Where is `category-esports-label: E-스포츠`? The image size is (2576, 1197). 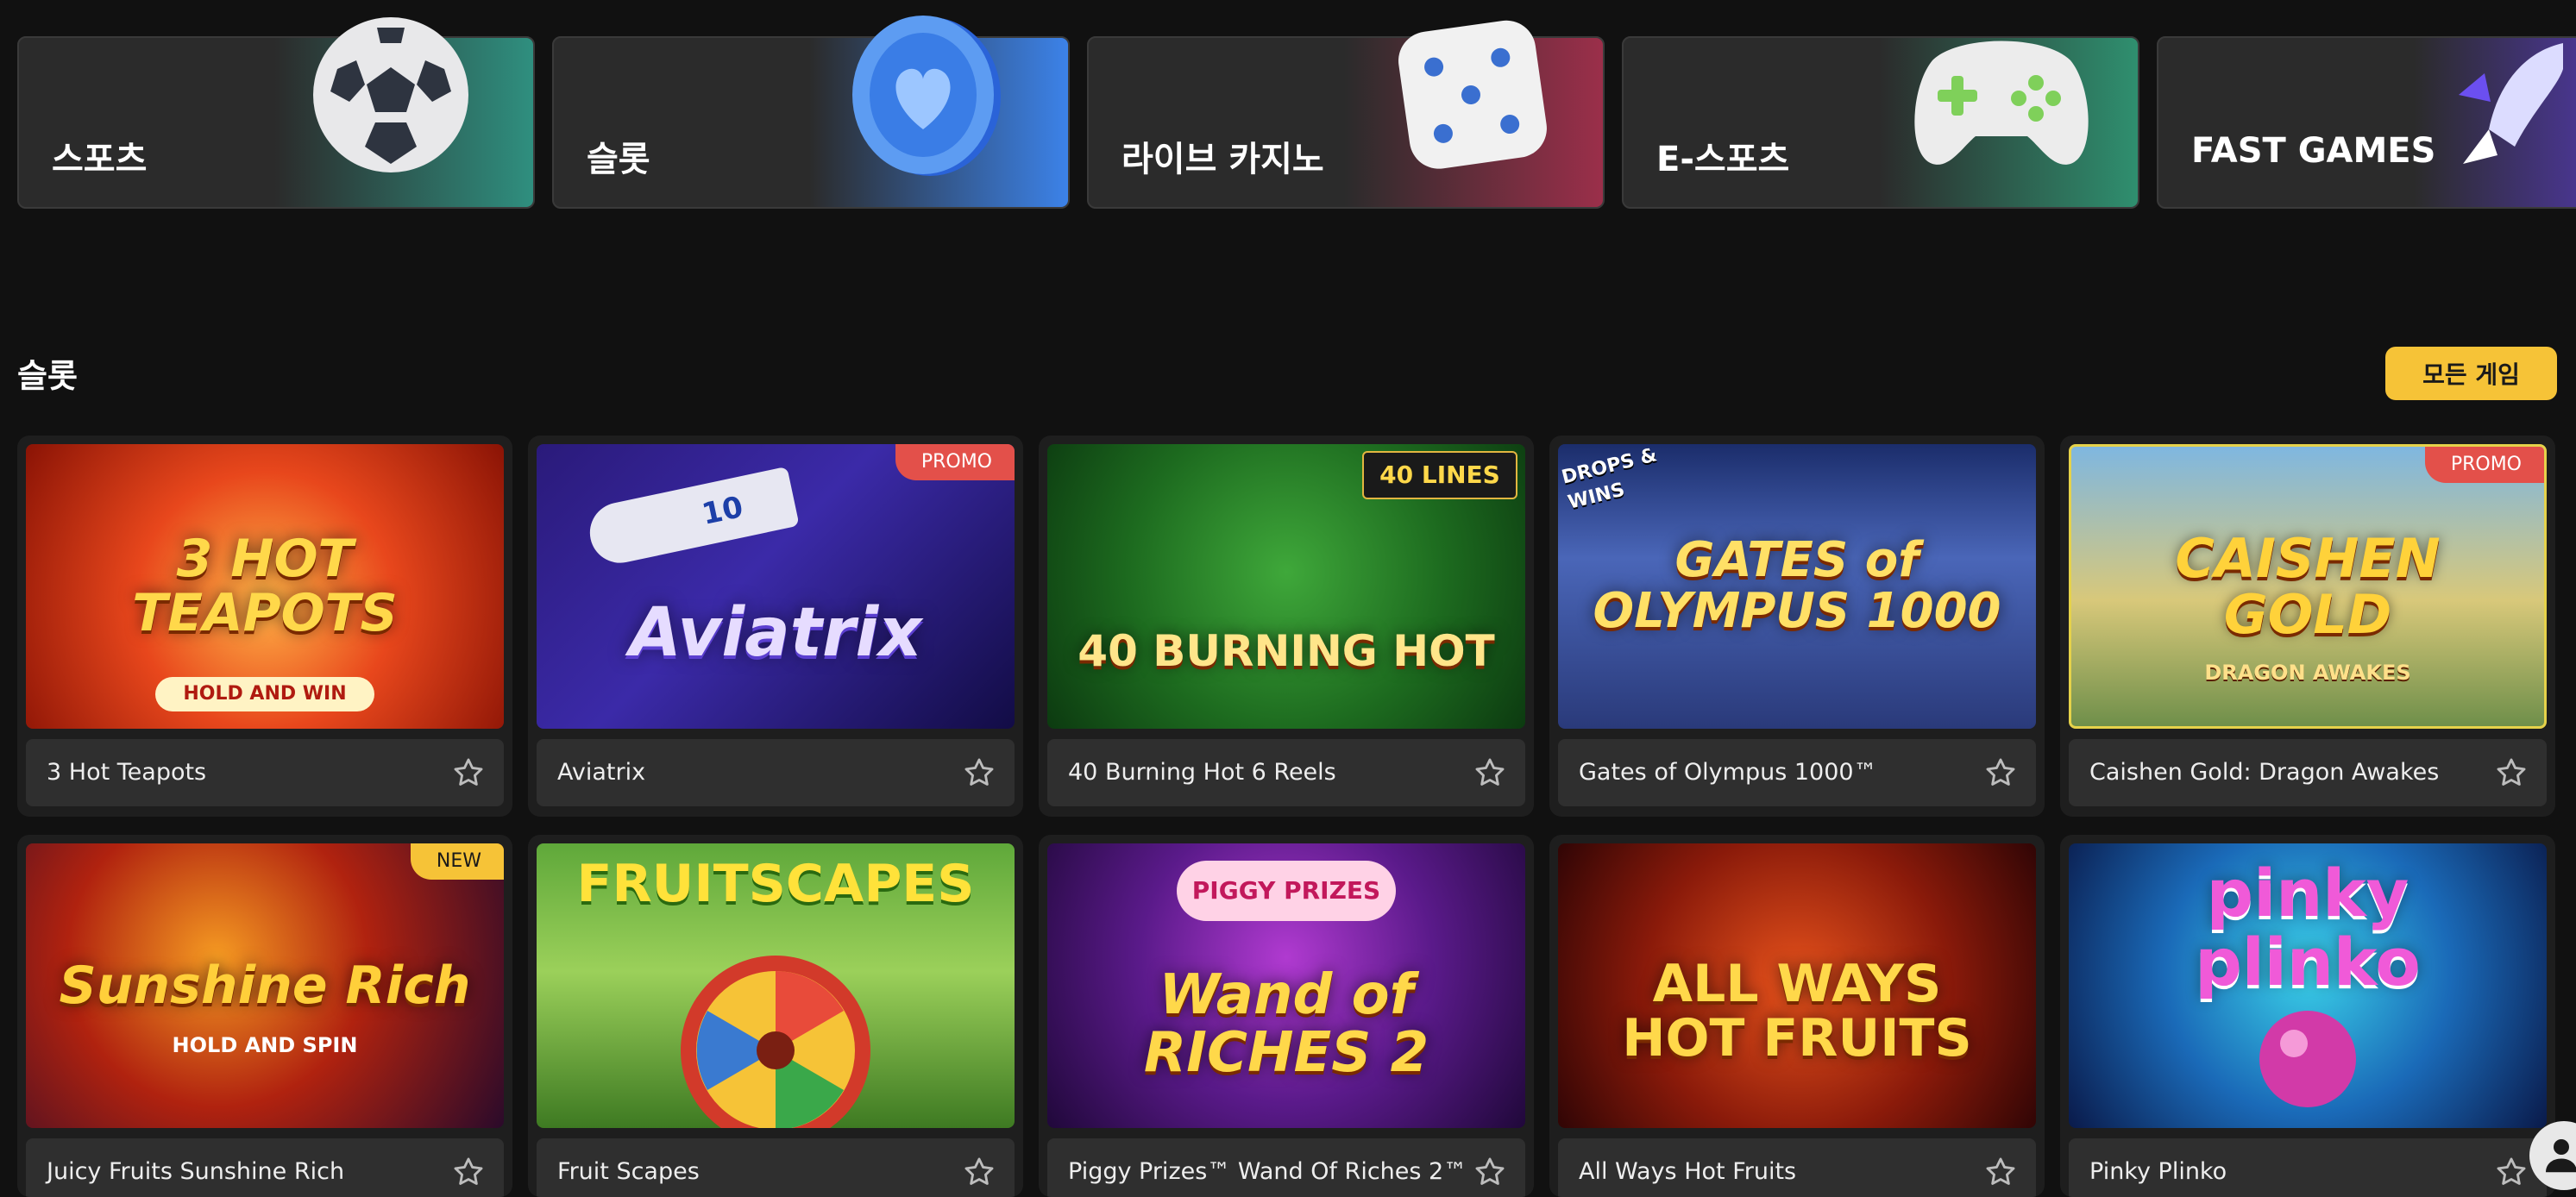 category-esports-label: E-스포츠 is located at coordinates (1723, 159).